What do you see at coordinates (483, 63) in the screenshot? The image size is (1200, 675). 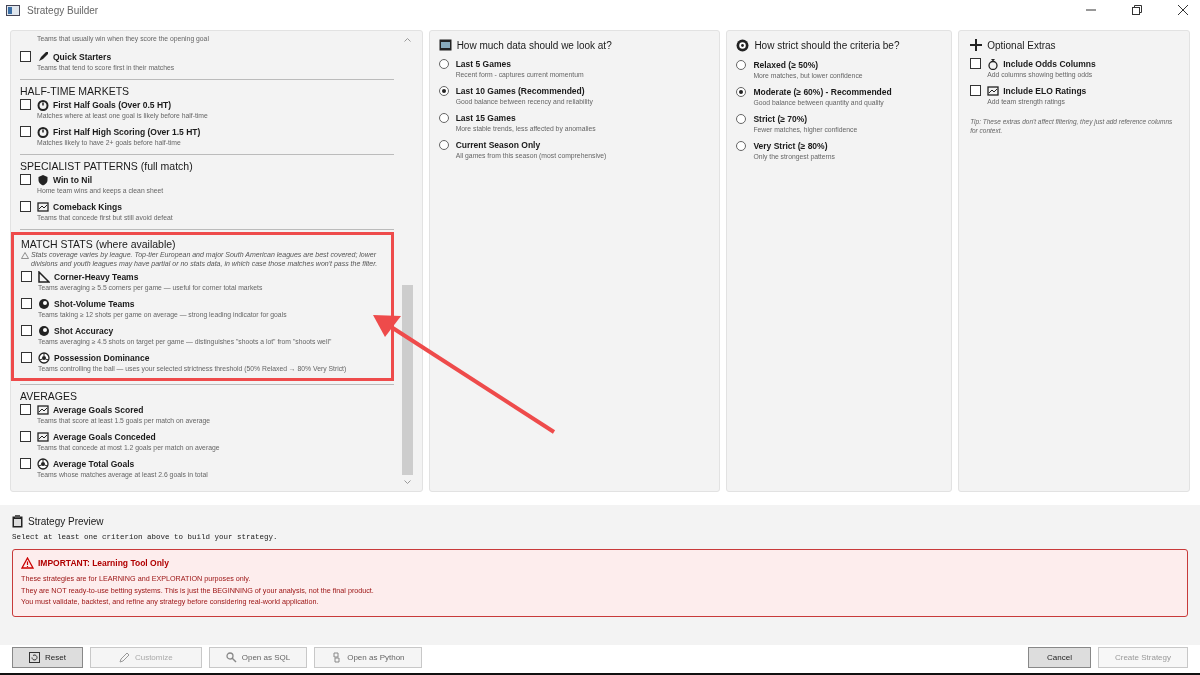 I see `option-label: Last 5 Games` at bounding box center [483, 63].